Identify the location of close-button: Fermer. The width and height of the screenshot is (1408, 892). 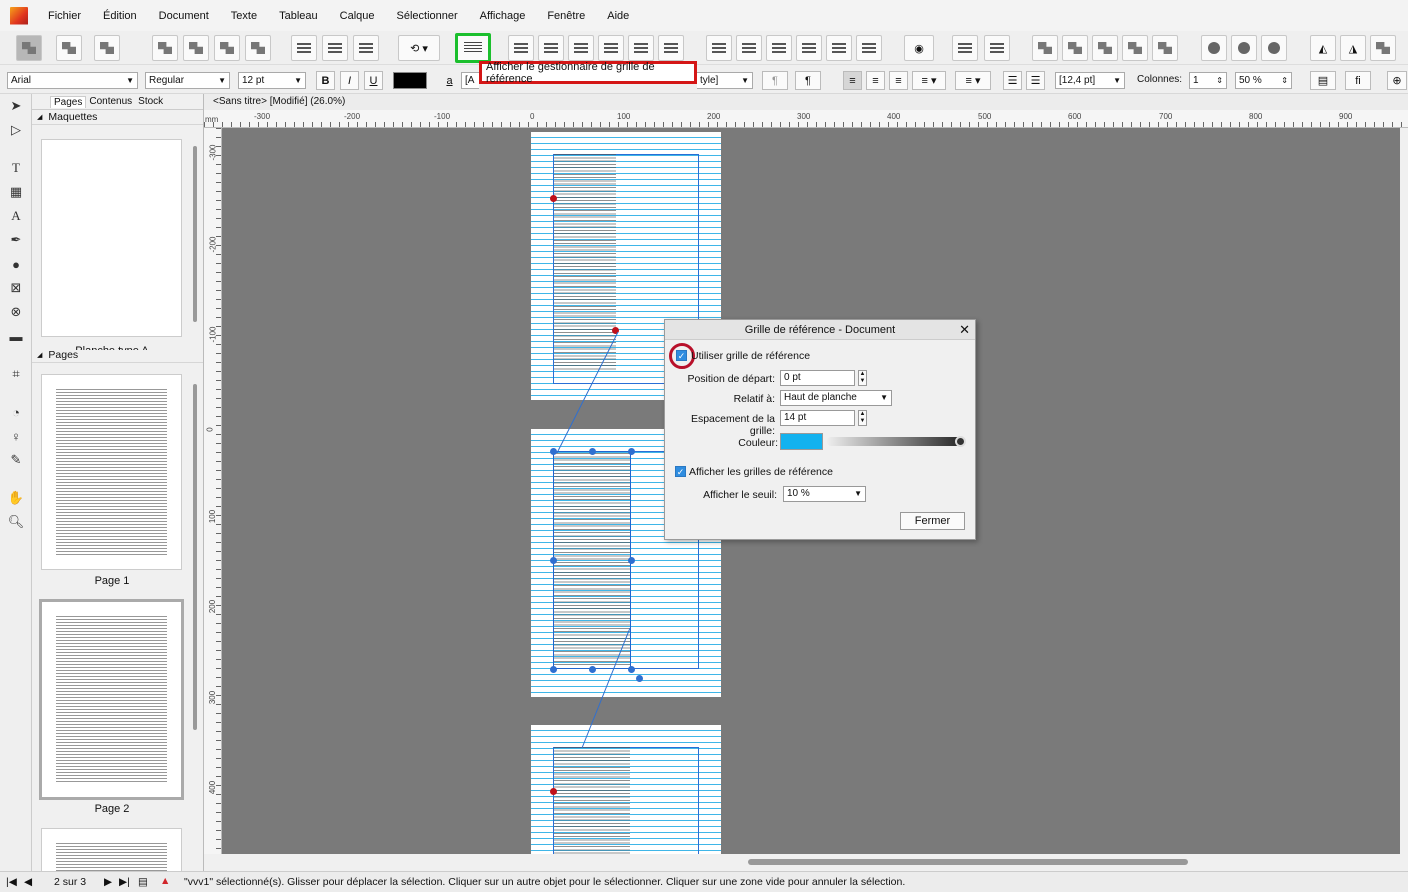
(932, 521).